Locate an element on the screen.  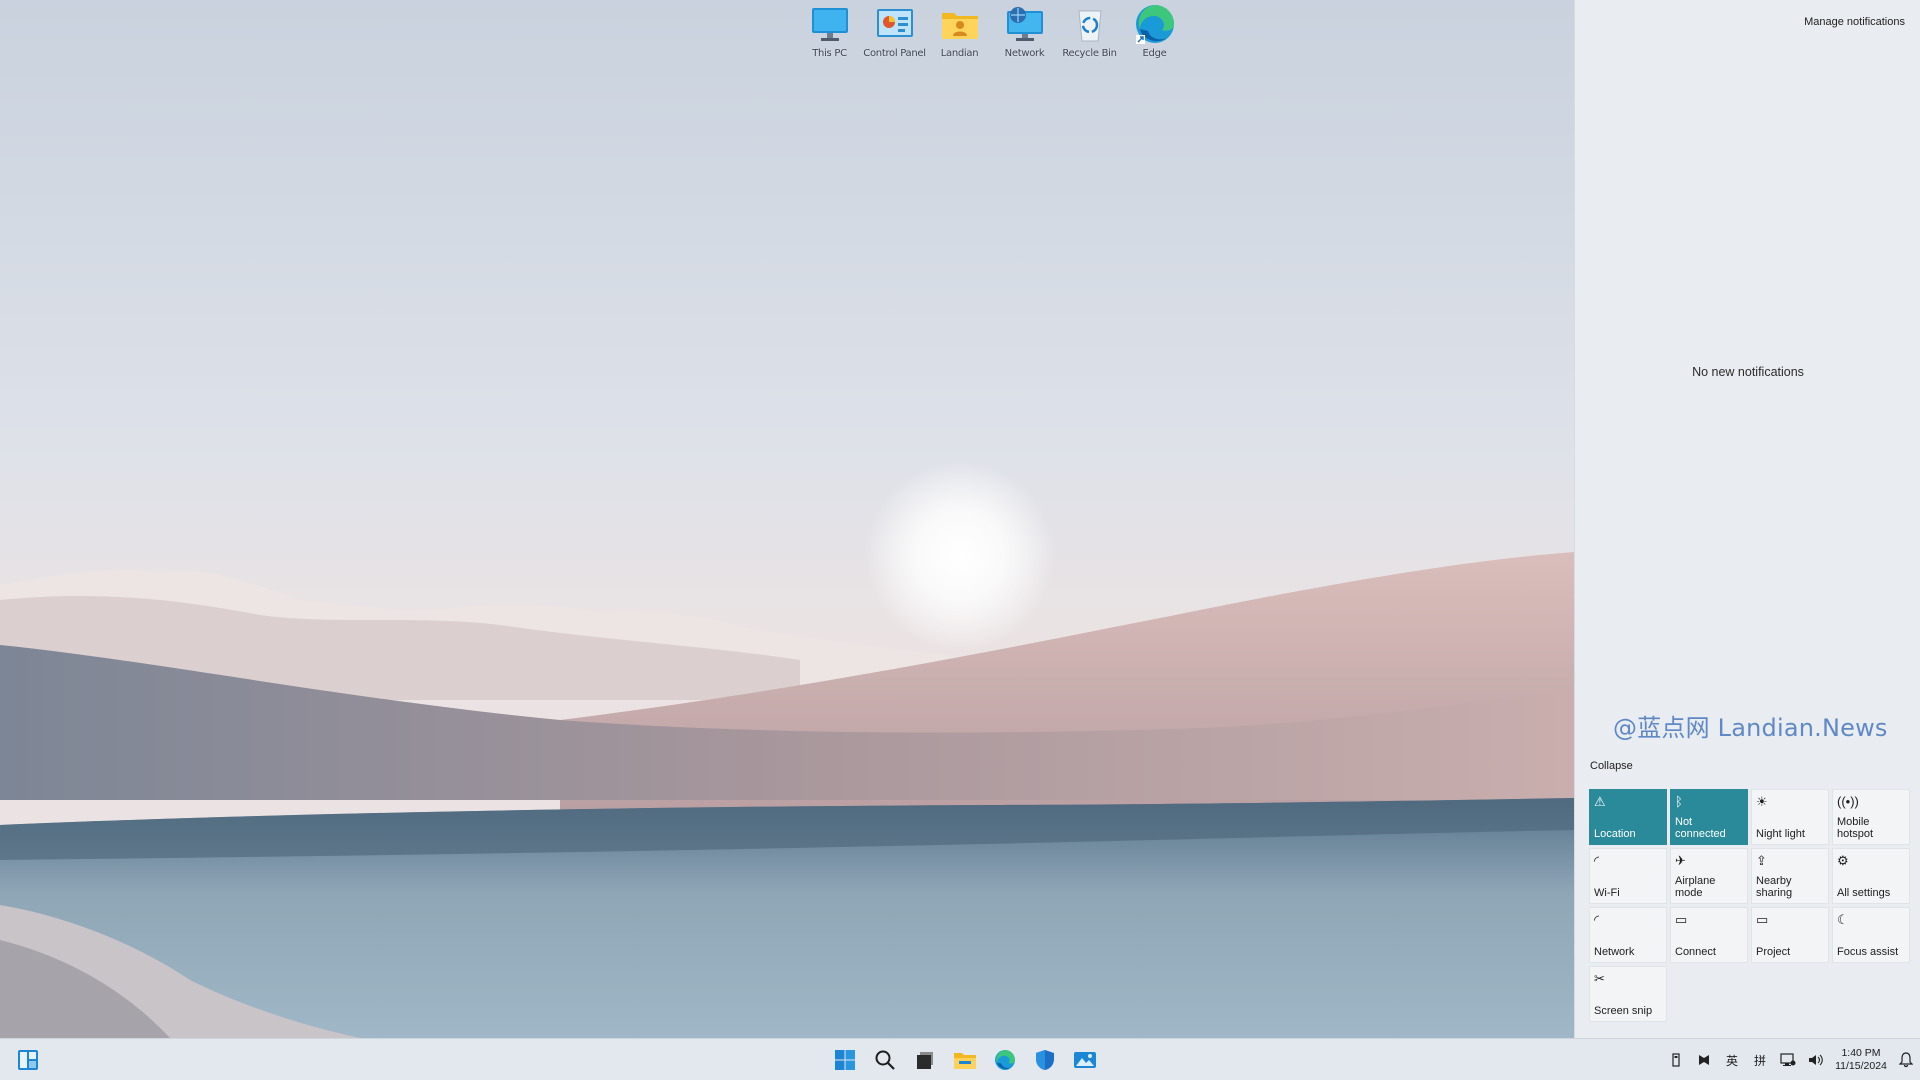
clock-time: 1:40 PM is located at coordinates (1861, 1053).